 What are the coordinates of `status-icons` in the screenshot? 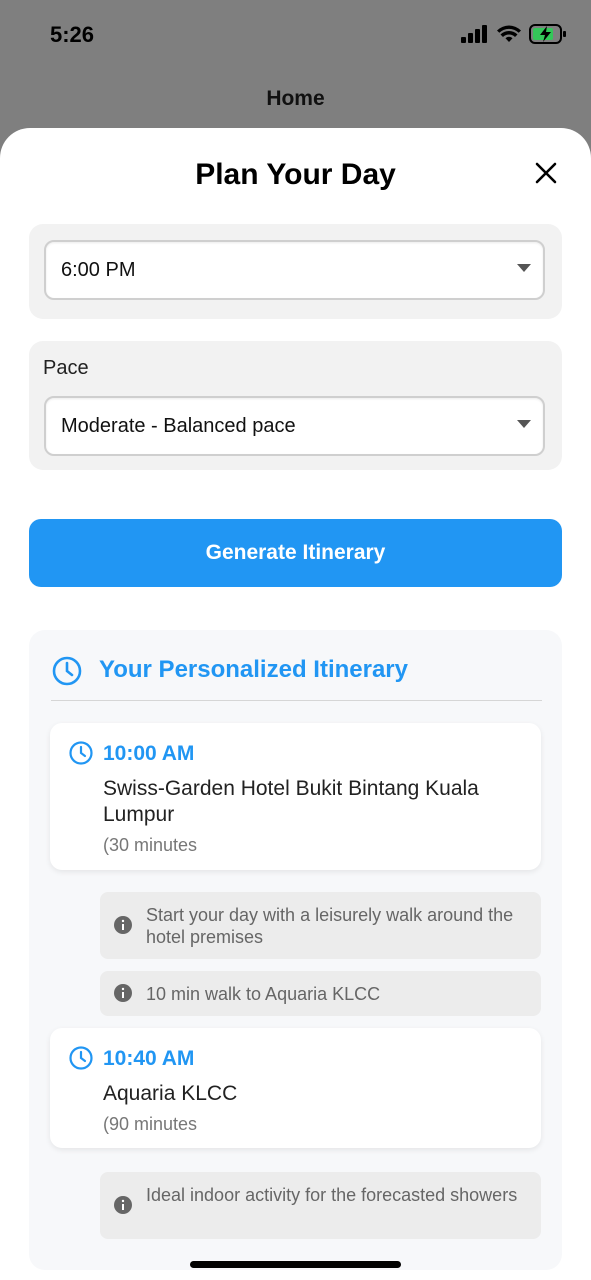 It's located at (514, 34).